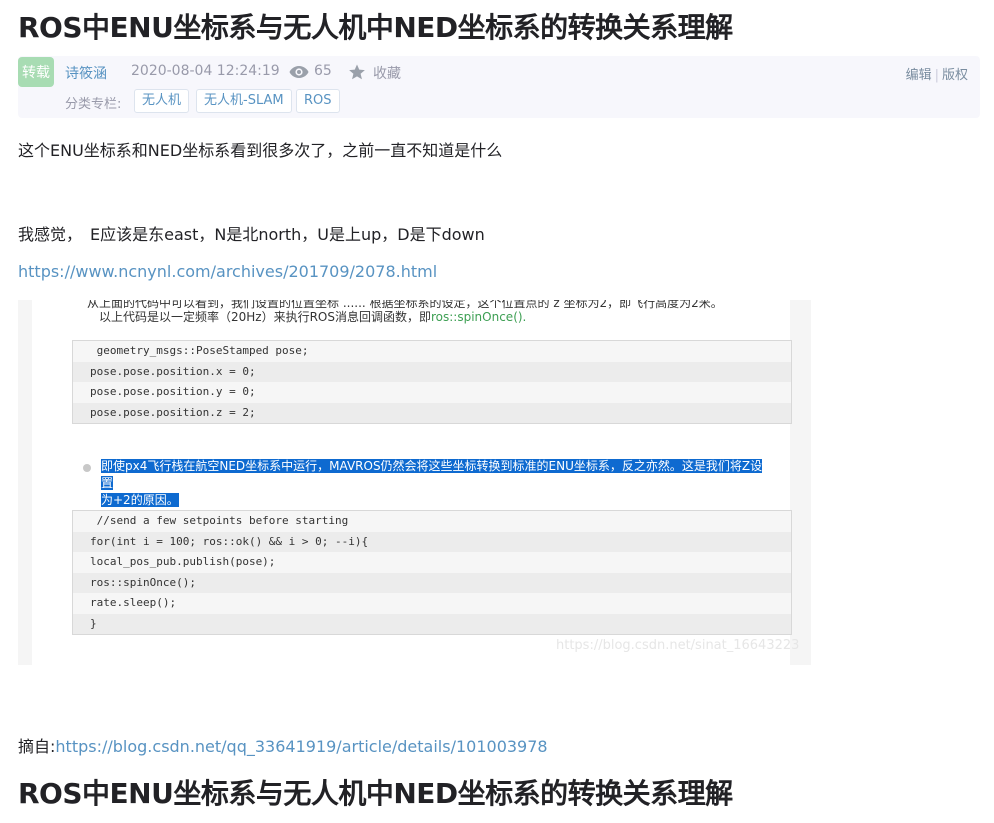  I want to click on collect-button: 收藏, so click(387, 73).